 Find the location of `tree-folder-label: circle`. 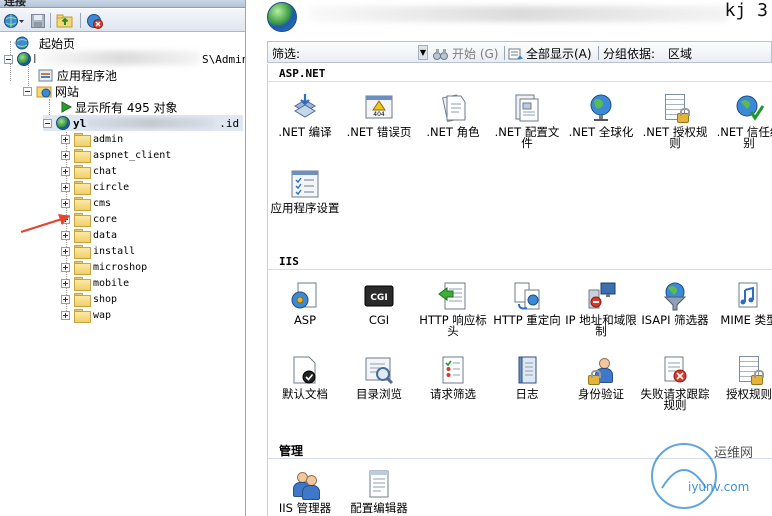

tree-folder-label: circle is located at coordinates (111, 187).